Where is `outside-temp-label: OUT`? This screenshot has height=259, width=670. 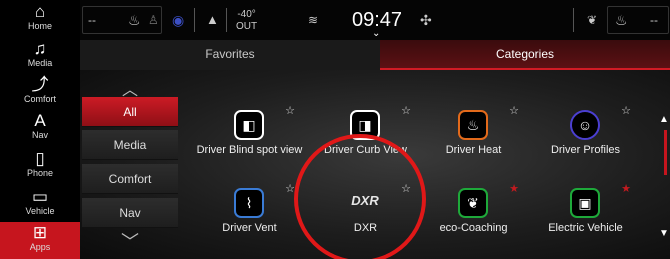 outside-temp-label: OUT is located at coordinates (247, 26).